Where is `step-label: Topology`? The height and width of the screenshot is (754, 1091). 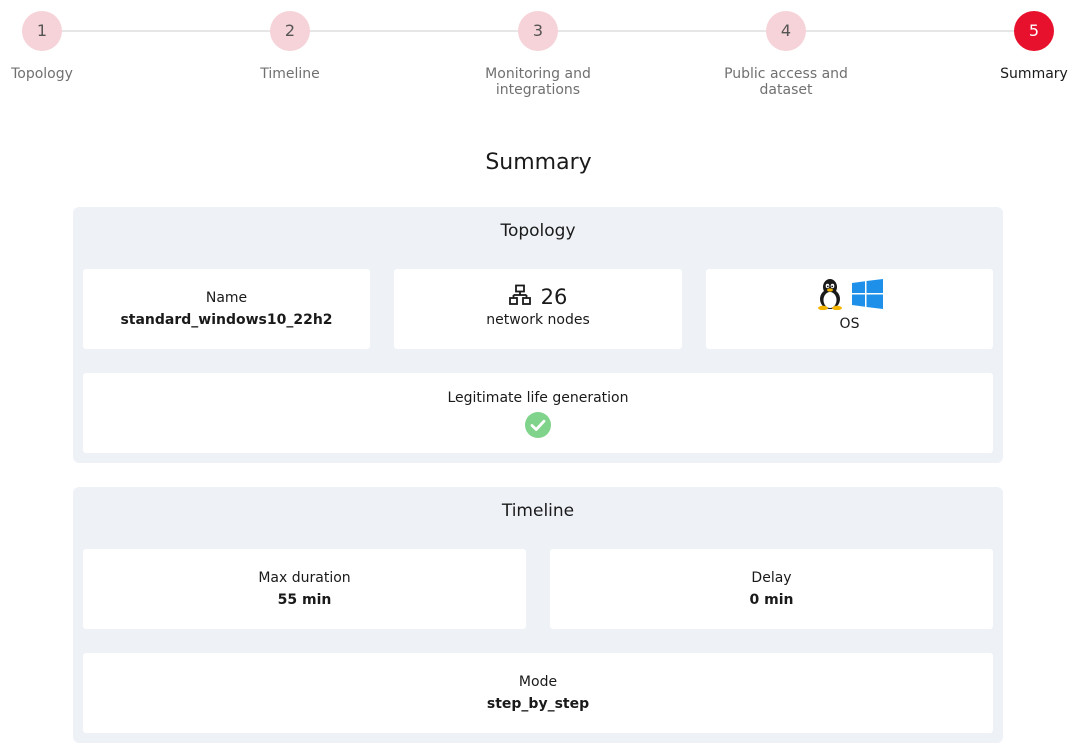
step-label: Topology is located at coordinates (42, 74).